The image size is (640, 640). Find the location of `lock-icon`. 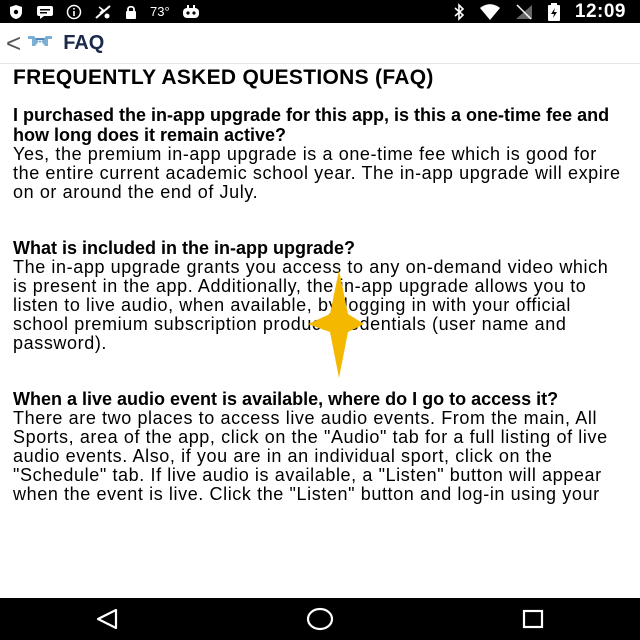

lock-icon is located at coordinates (131, 12).